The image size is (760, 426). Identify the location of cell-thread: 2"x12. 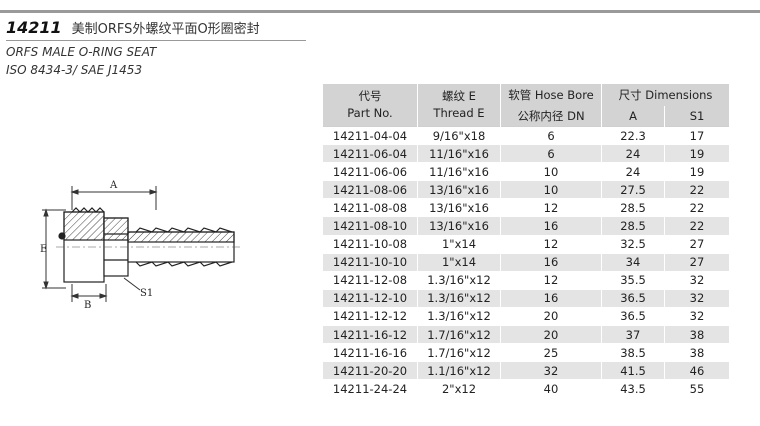
(459, 389).